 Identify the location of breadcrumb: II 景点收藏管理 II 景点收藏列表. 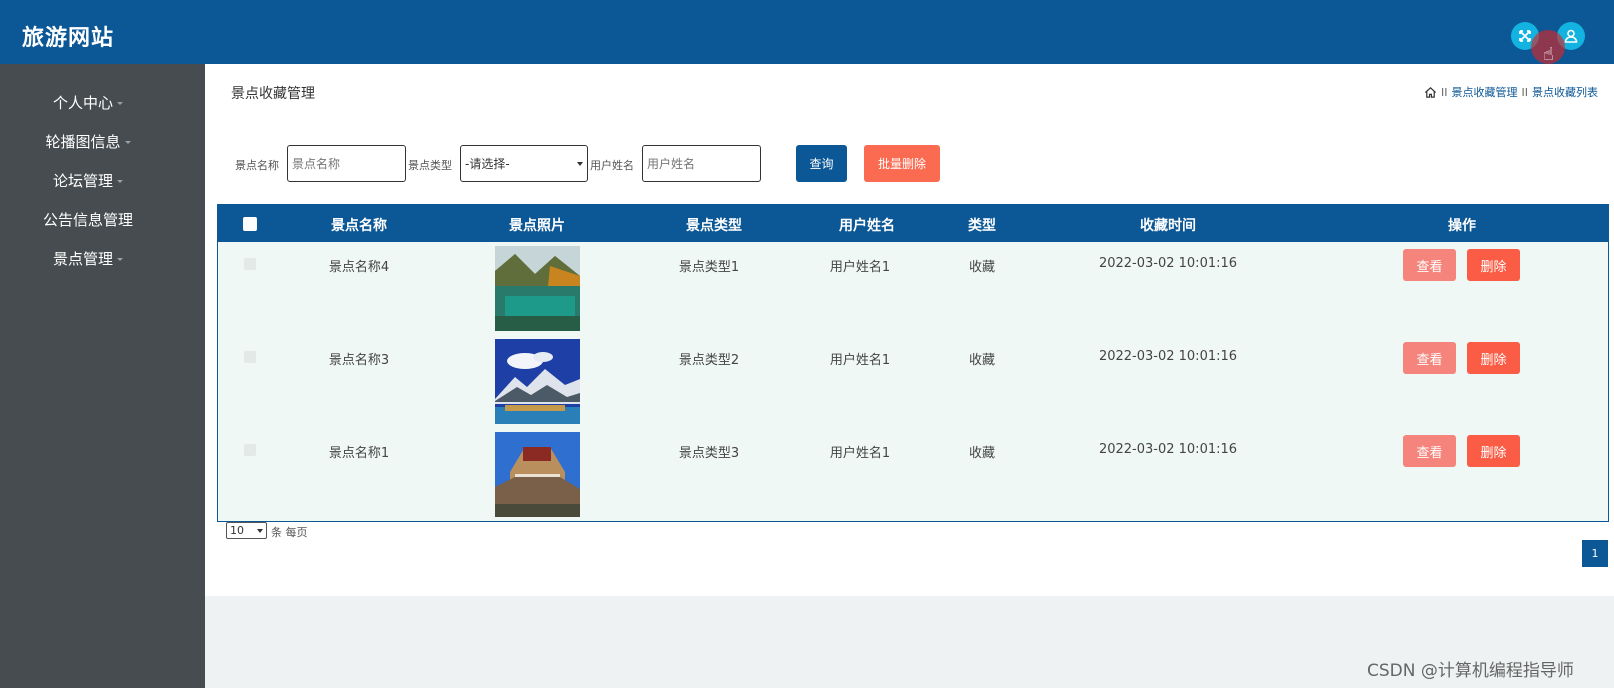
(1511, 92).